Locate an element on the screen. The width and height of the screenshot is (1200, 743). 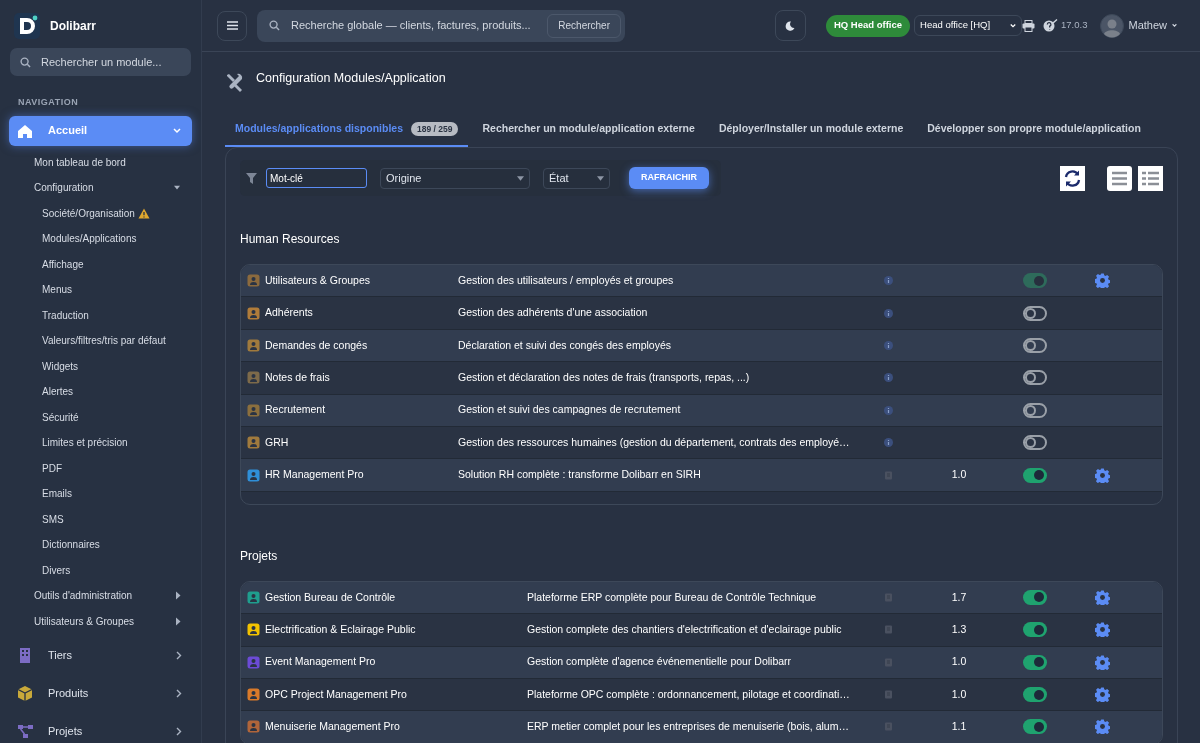
entity-badge: HQ Head office is located at coordinates (868, 25).